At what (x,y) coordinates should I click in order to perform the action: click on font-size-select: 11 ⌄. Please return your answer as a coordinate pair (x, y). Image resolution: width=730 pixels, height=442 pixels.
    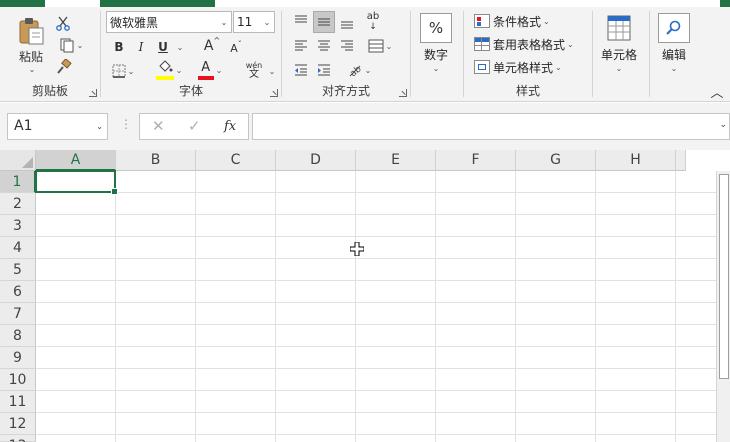
    Looking at the image, I should click on (254, 22).